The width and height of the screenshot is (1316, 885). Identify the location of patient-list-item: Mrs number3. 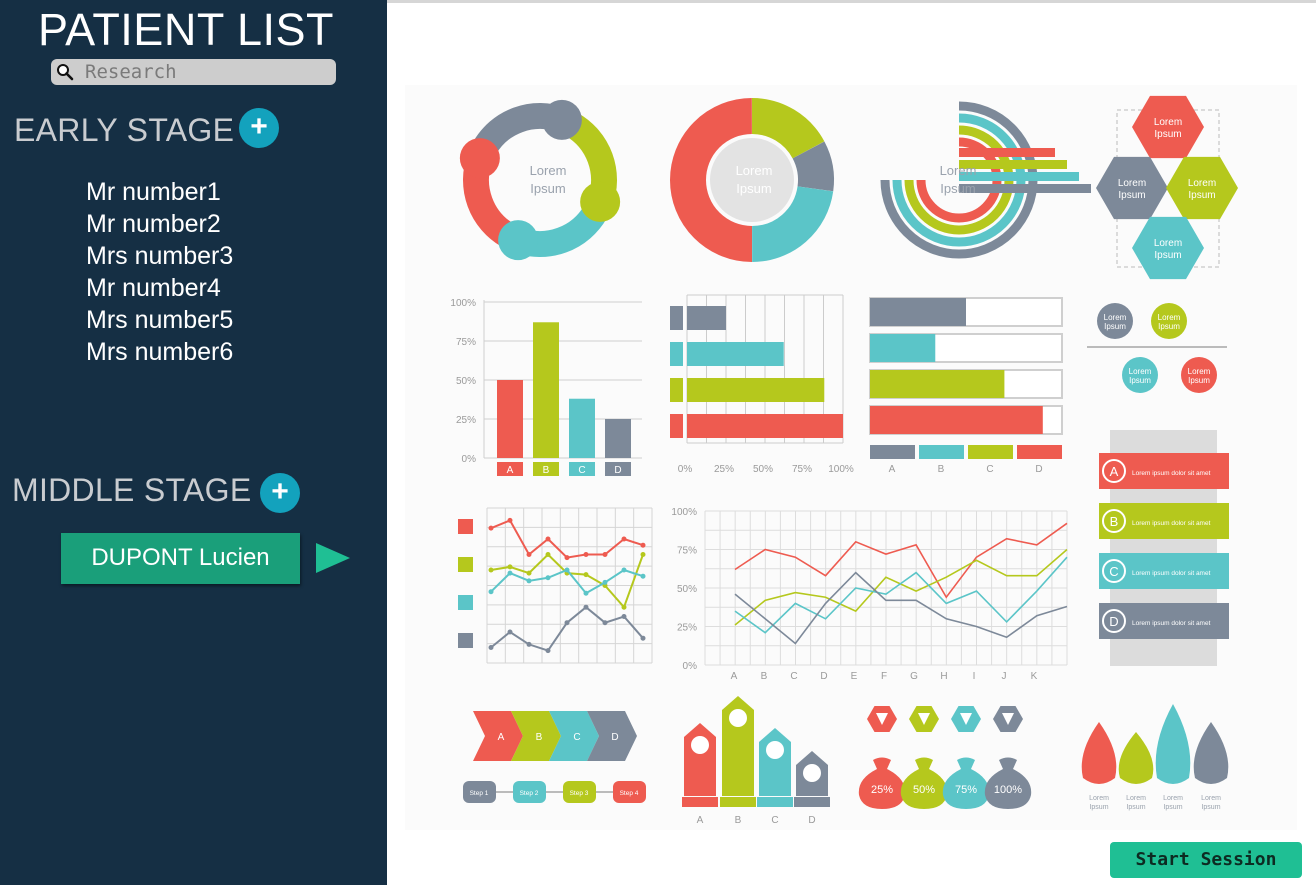
(159, 256).